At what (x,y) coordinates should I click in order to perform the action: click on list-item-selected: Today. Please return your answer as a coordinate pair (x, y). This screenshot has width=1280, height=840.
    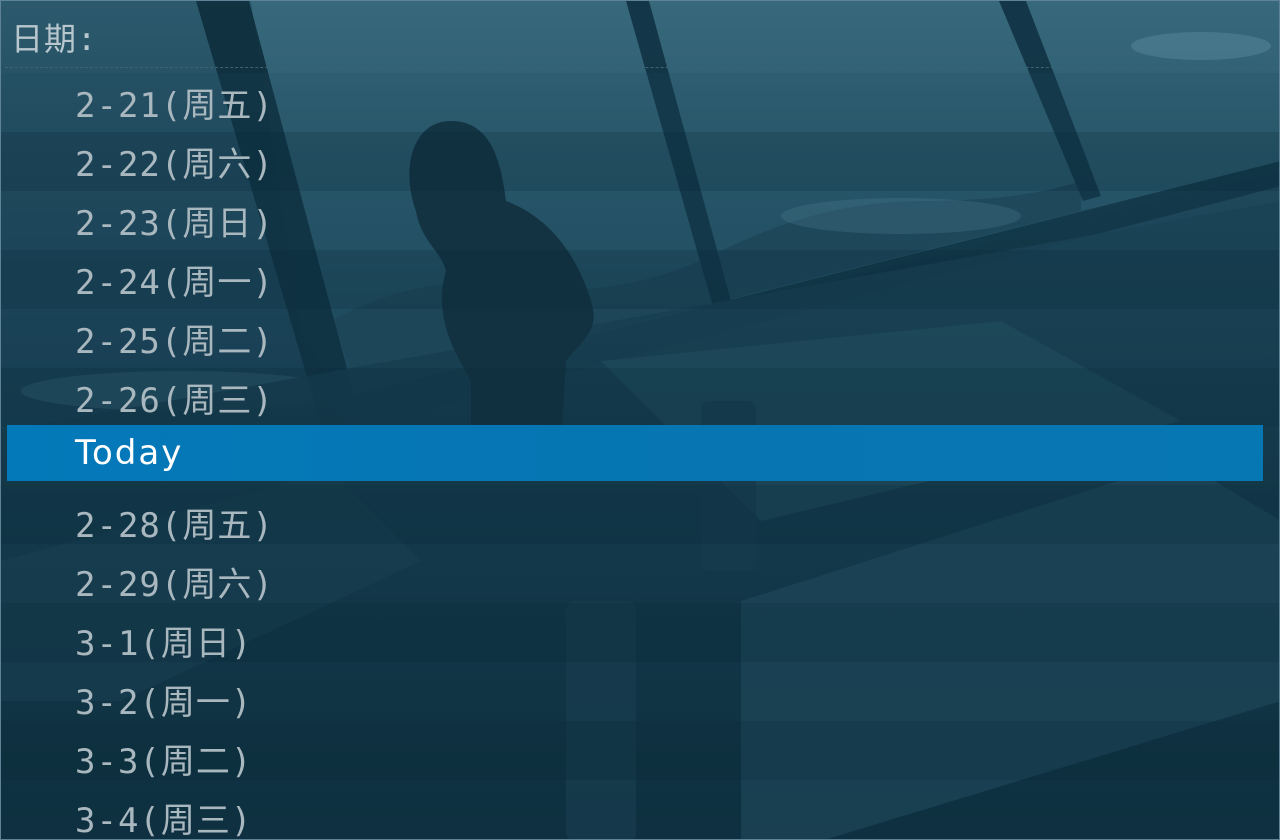
    Looking at the image, I should click on (635, 453).